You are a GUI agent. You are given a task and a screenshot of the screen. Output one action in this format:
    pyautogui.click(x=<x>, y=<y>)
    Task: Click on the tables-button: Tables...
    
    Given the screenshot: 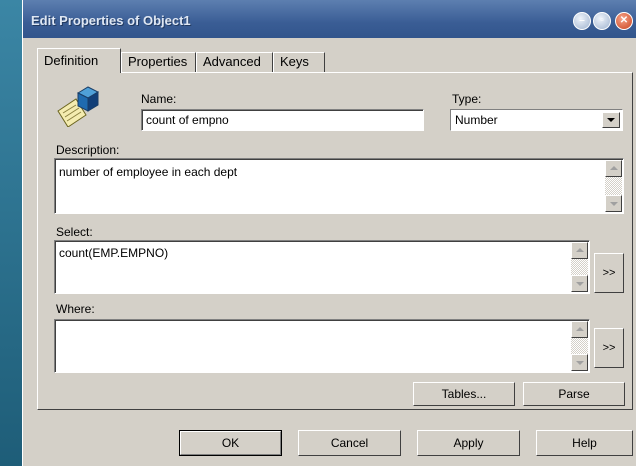 What is the action you would take?
    pyautogui.click(x=464, y=394)
    